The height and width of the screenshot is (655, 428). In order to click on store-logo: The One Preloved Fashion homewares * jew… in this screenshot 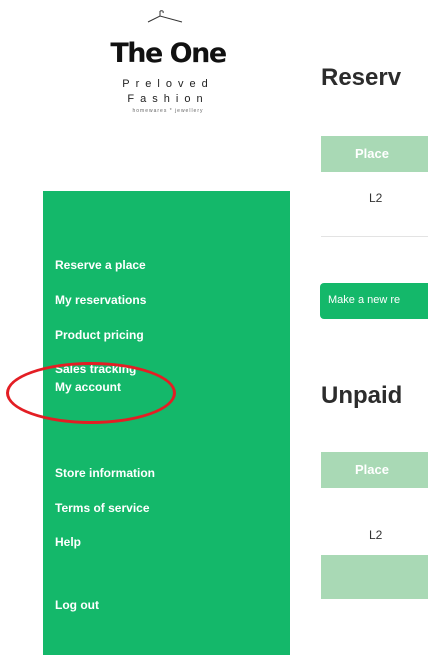, I will do `click(168, 65)`.